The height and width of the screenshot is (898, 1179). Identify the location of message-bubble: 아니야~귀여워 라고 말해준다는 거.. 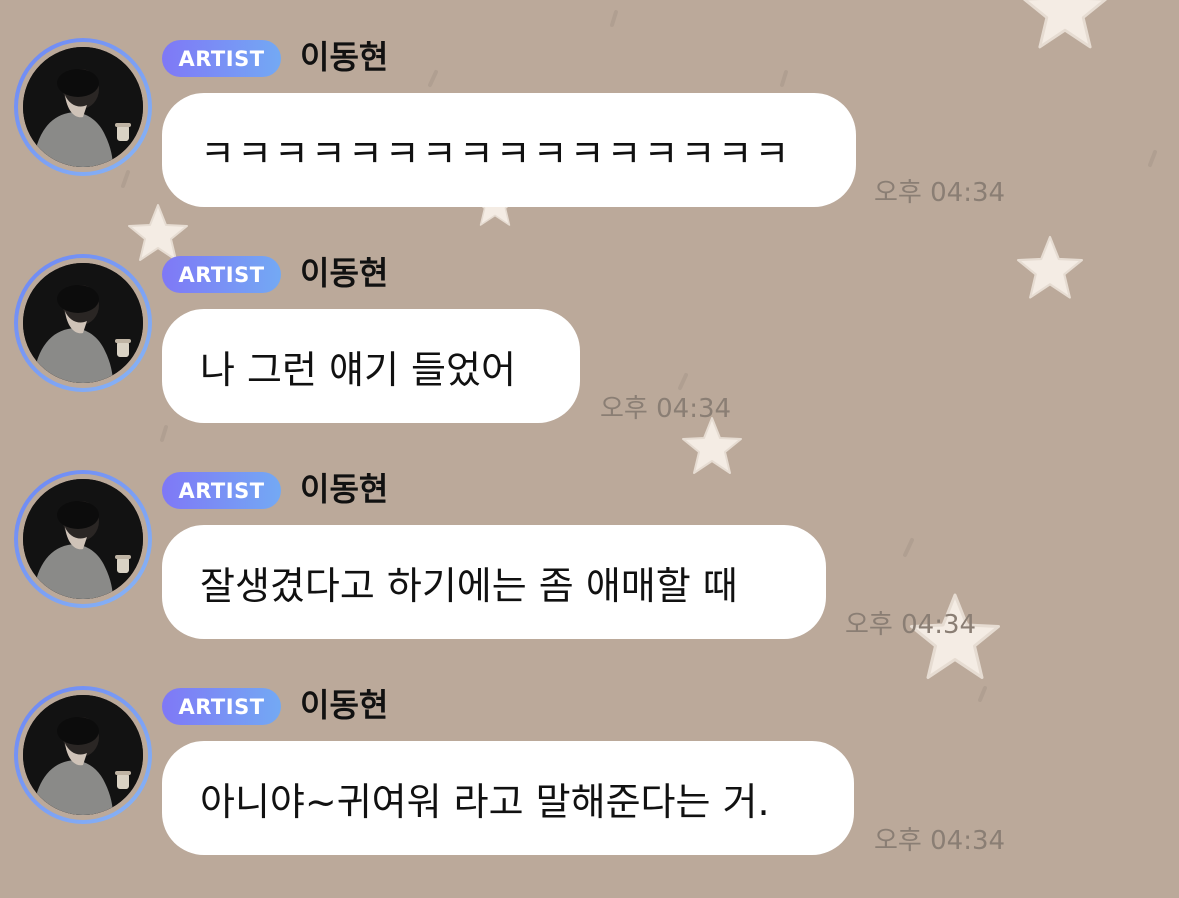
(508, 798).